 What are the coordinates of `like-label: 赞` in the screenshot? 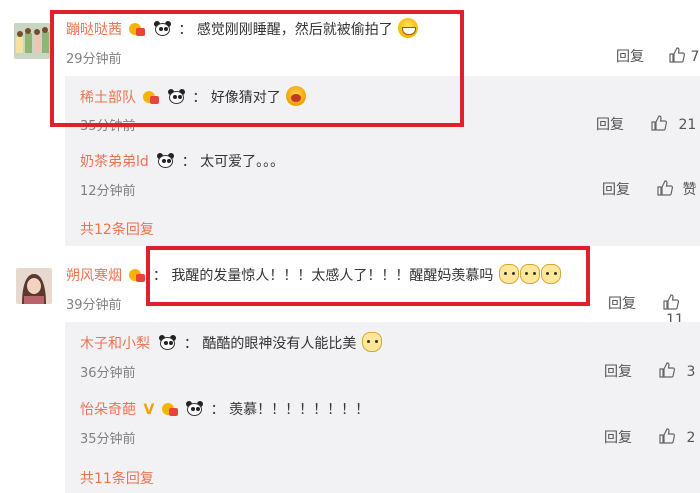 It's located at (689, 190).